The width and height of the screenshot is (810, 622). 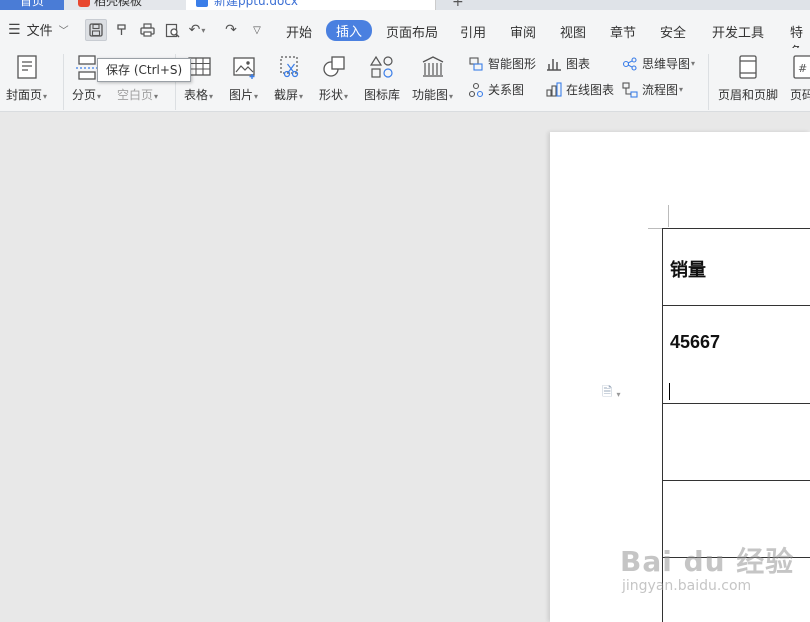 I want to click on picture-icon, so click(x=244, y=67).